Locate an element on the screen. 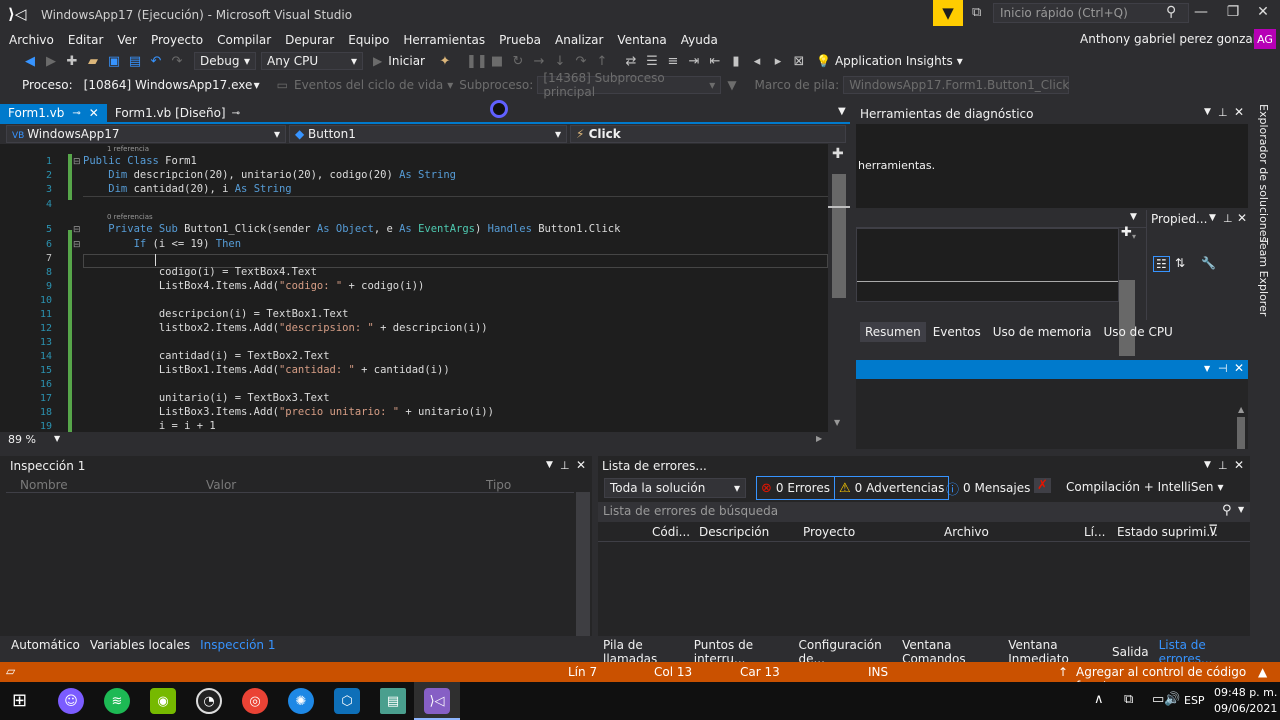  step-into-icon: ↓ is located at coordinates (560, 61).